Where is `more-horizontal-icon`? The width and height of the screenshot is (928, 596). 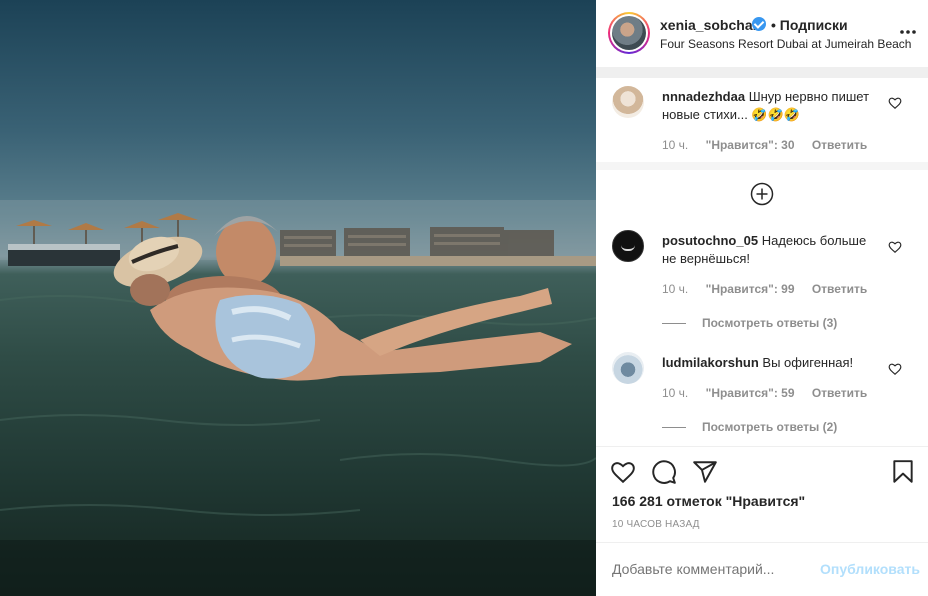
more-horizontal-icon is located at coordinates (908, 32).